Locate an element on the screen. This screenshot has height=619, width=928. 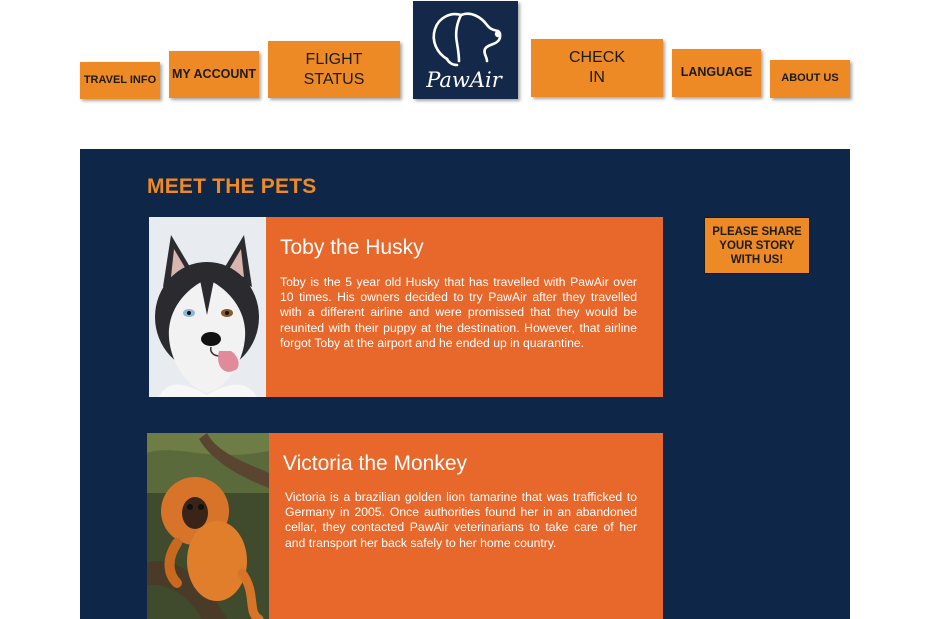
share-story-label: PLEASE SHARE YOUR STORY WITH US! is located at coordinates (756, 246).